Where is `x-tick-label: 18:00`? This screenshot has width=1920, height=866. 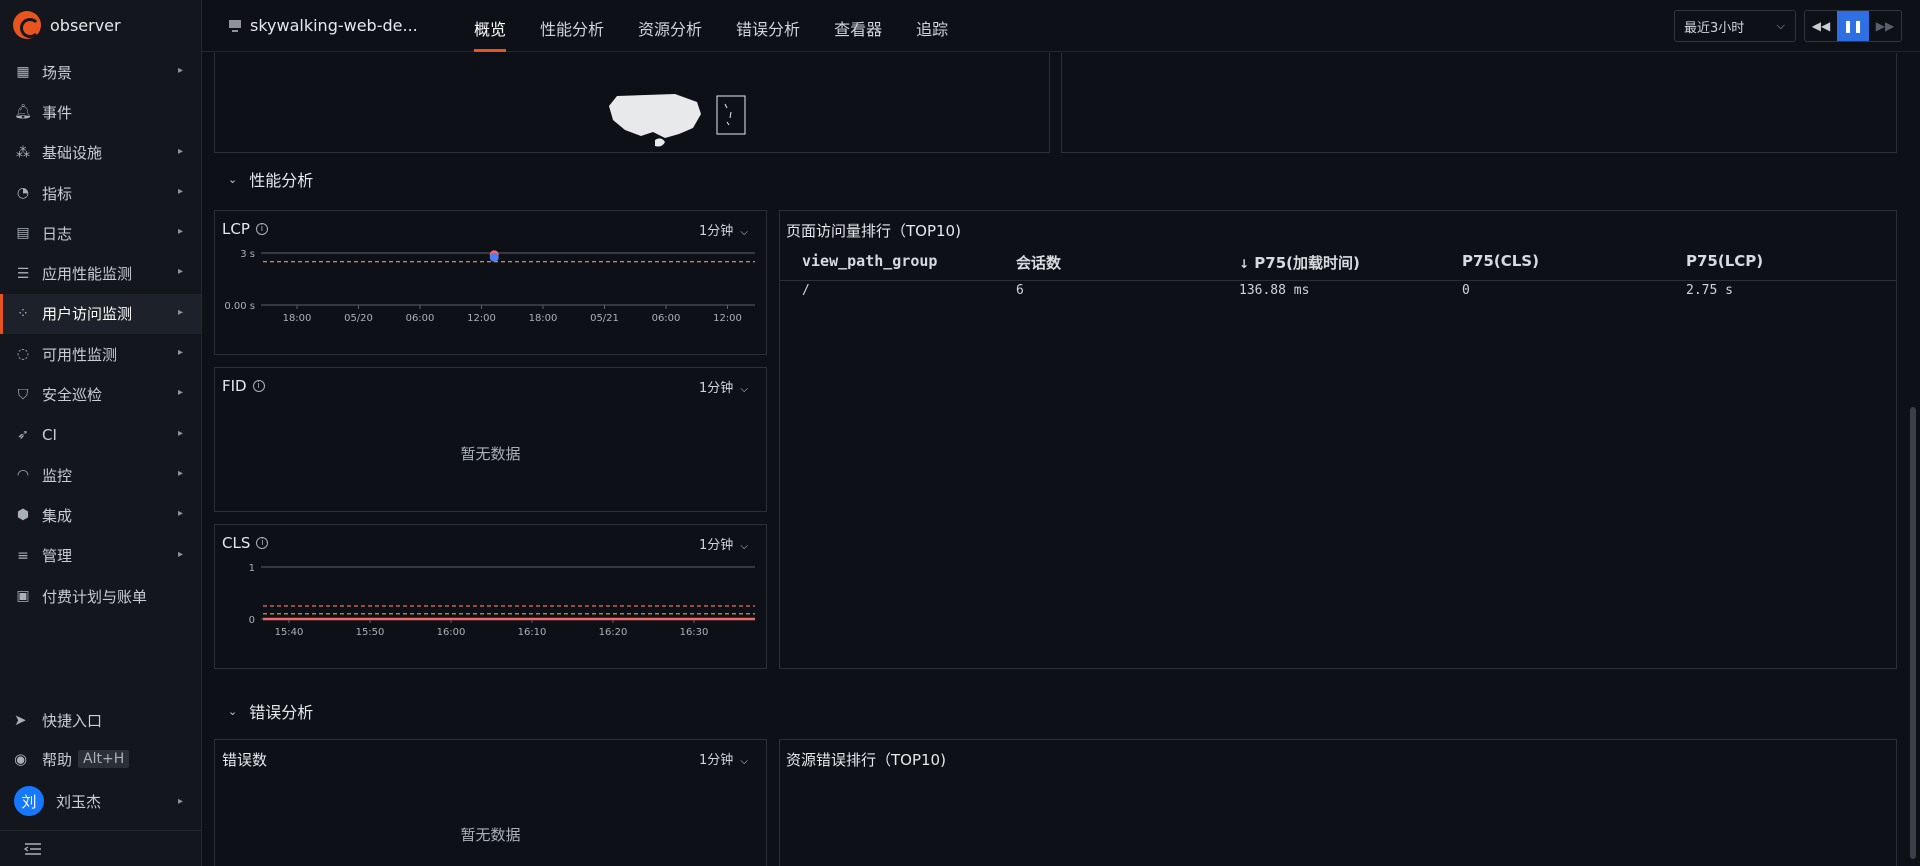 x-tick-label: 18:00 is located at coordinates (297, 318).